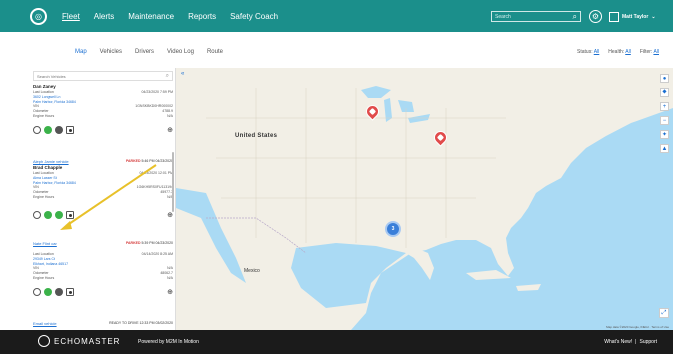 This screenshot has height=354, width=673. Describe the element at coordinates (664, 92) in the screenshot. I see `map-location-icon: ⬥` at that location.